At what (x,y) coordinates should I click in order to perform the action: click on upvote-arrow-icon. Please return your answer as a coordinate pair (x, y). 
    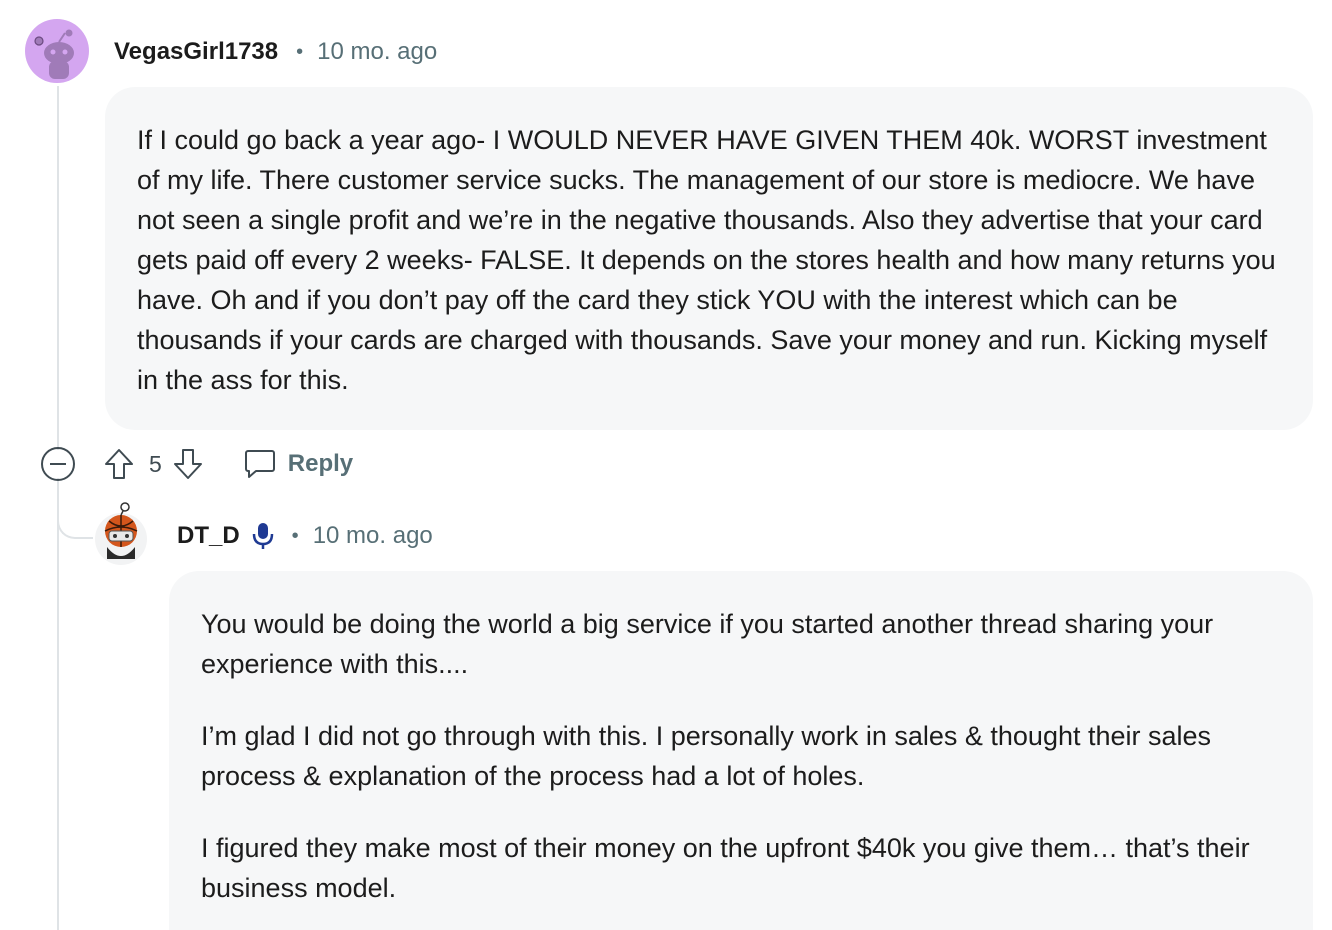
    Looking at the image, I should click on (119, 464).